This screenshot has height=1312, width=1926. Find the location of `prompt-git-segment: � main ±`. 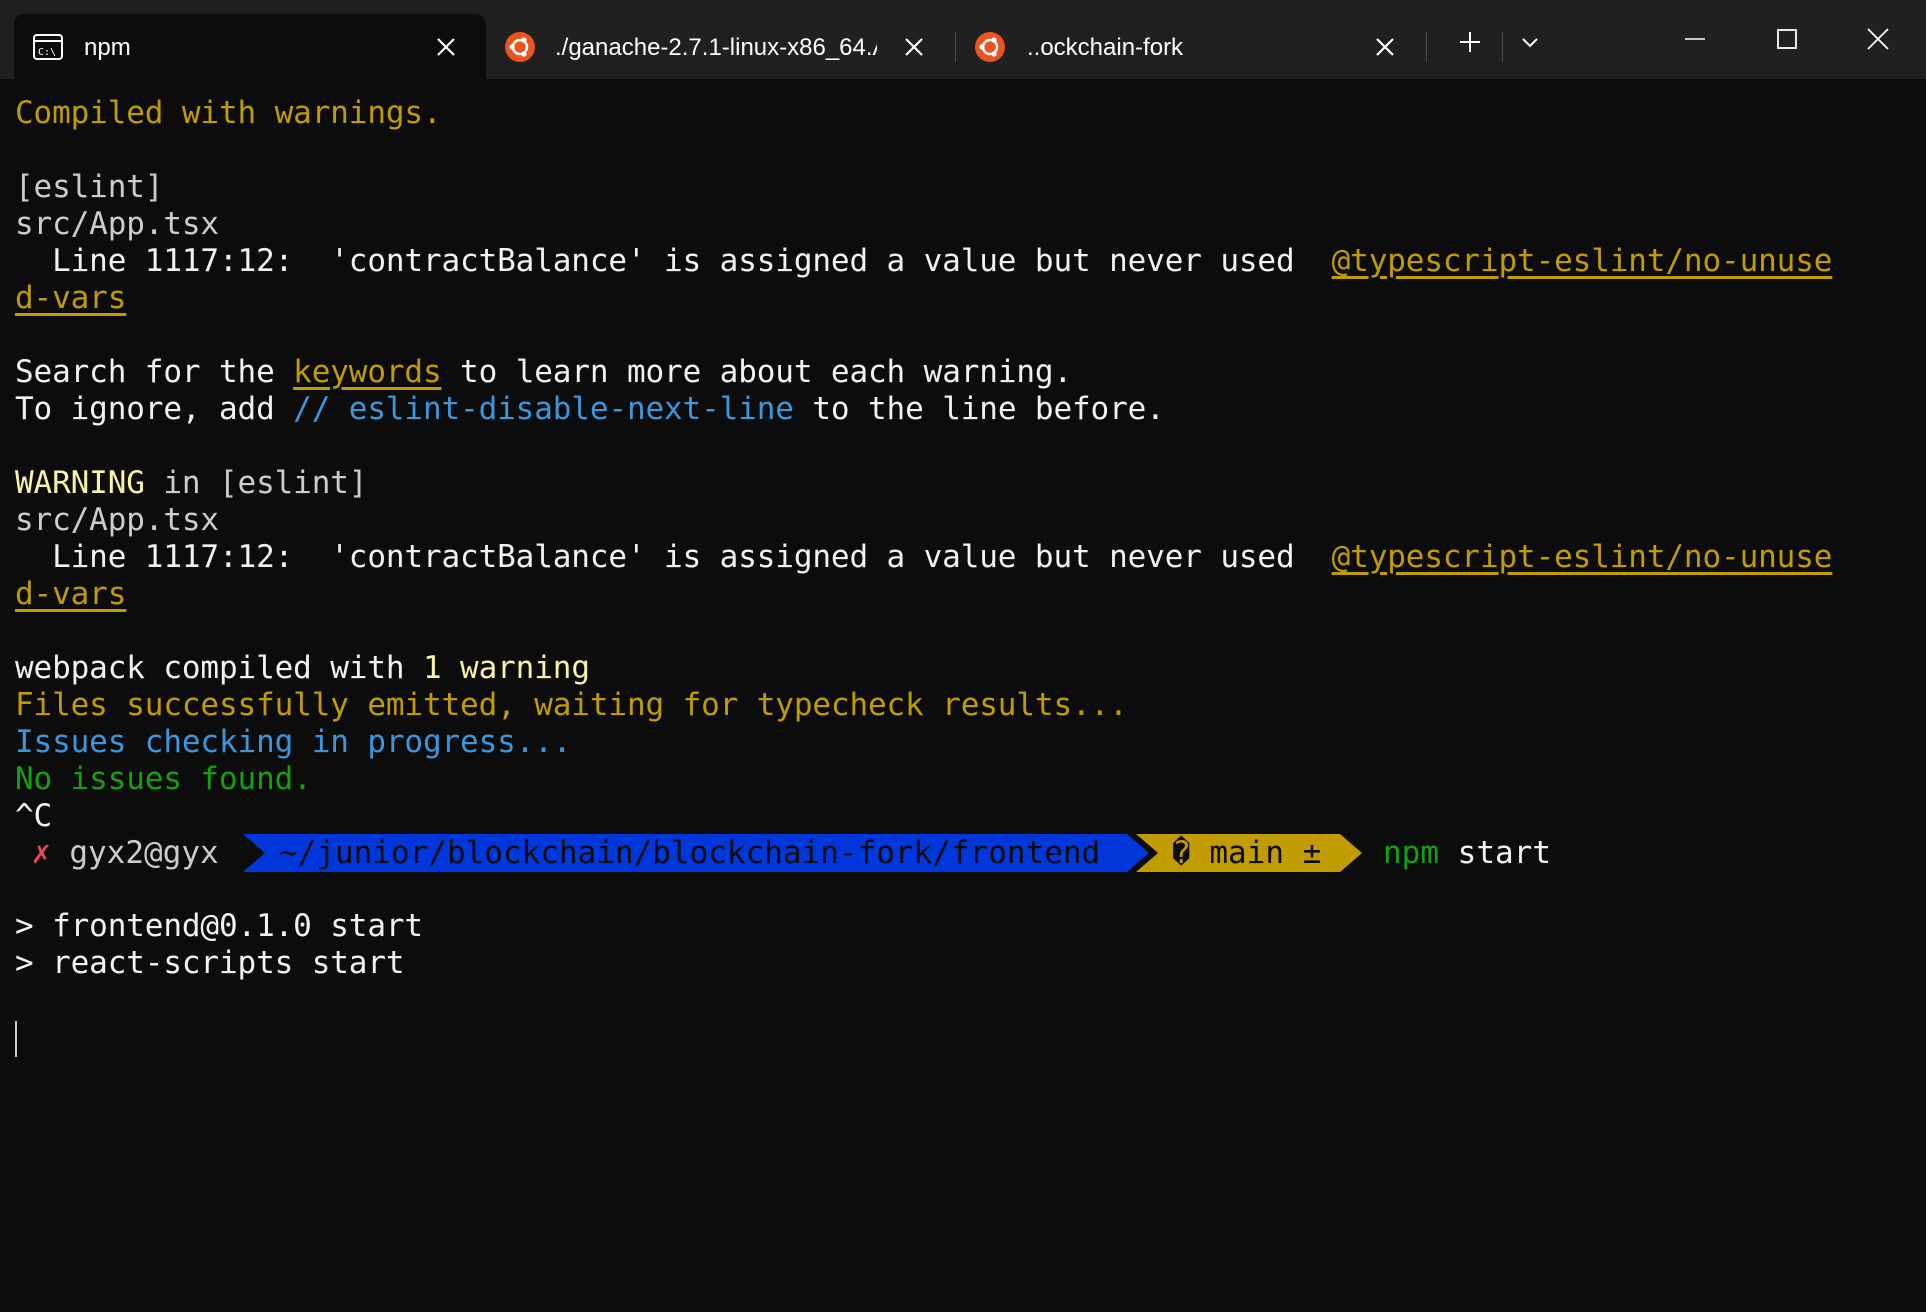

prompt-git-segment: � main ± is located at coordinates (1249, 853).